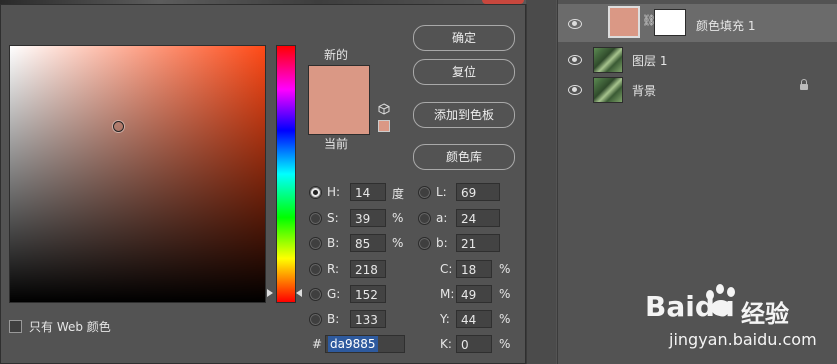  What do you see at coordinates (474, 294) in the screenshot?
I see `magenta-input: 49` at bounding box center [474, 294].